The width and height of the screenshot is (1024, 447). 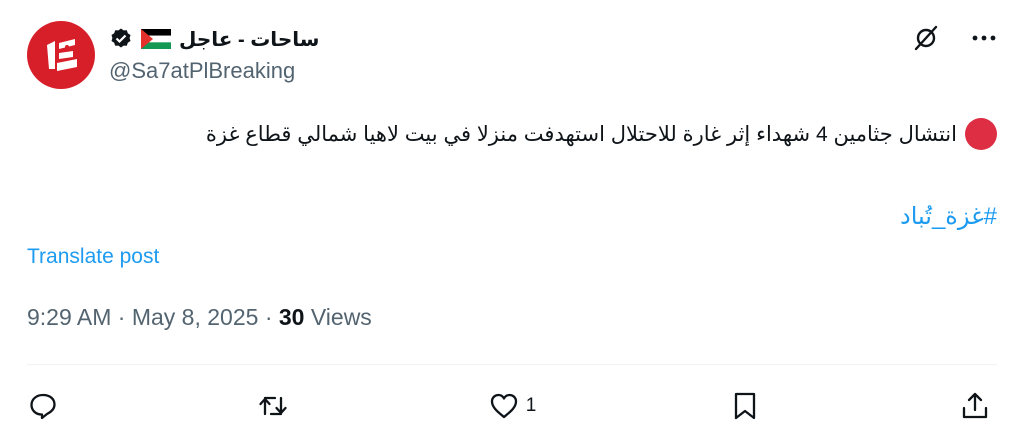 What do you see at coordinates (202, 71) in the screenshot?
I see `author-handle: @Sa7atPlBreaking` at bounding box center [202, 71].